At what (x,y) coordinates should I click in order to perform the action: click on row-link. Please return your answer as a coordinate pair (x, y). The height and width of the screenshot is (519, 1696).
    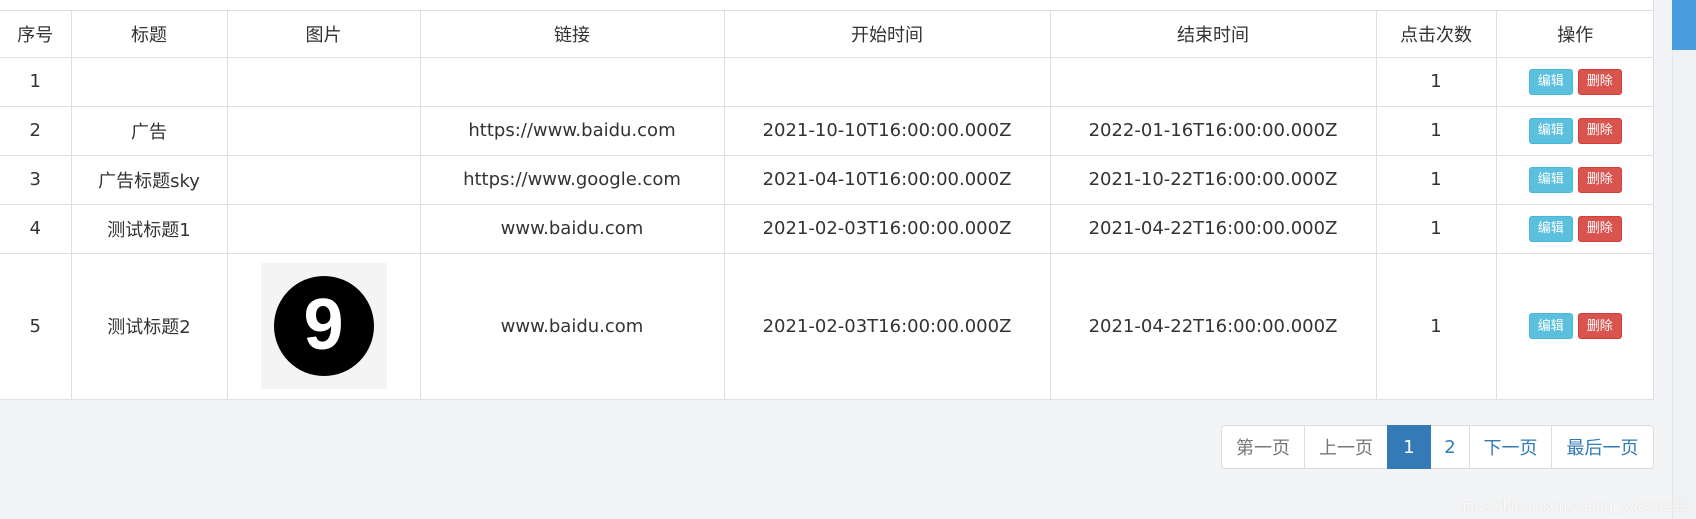
    Looking at the image, I should click on (572, 82).